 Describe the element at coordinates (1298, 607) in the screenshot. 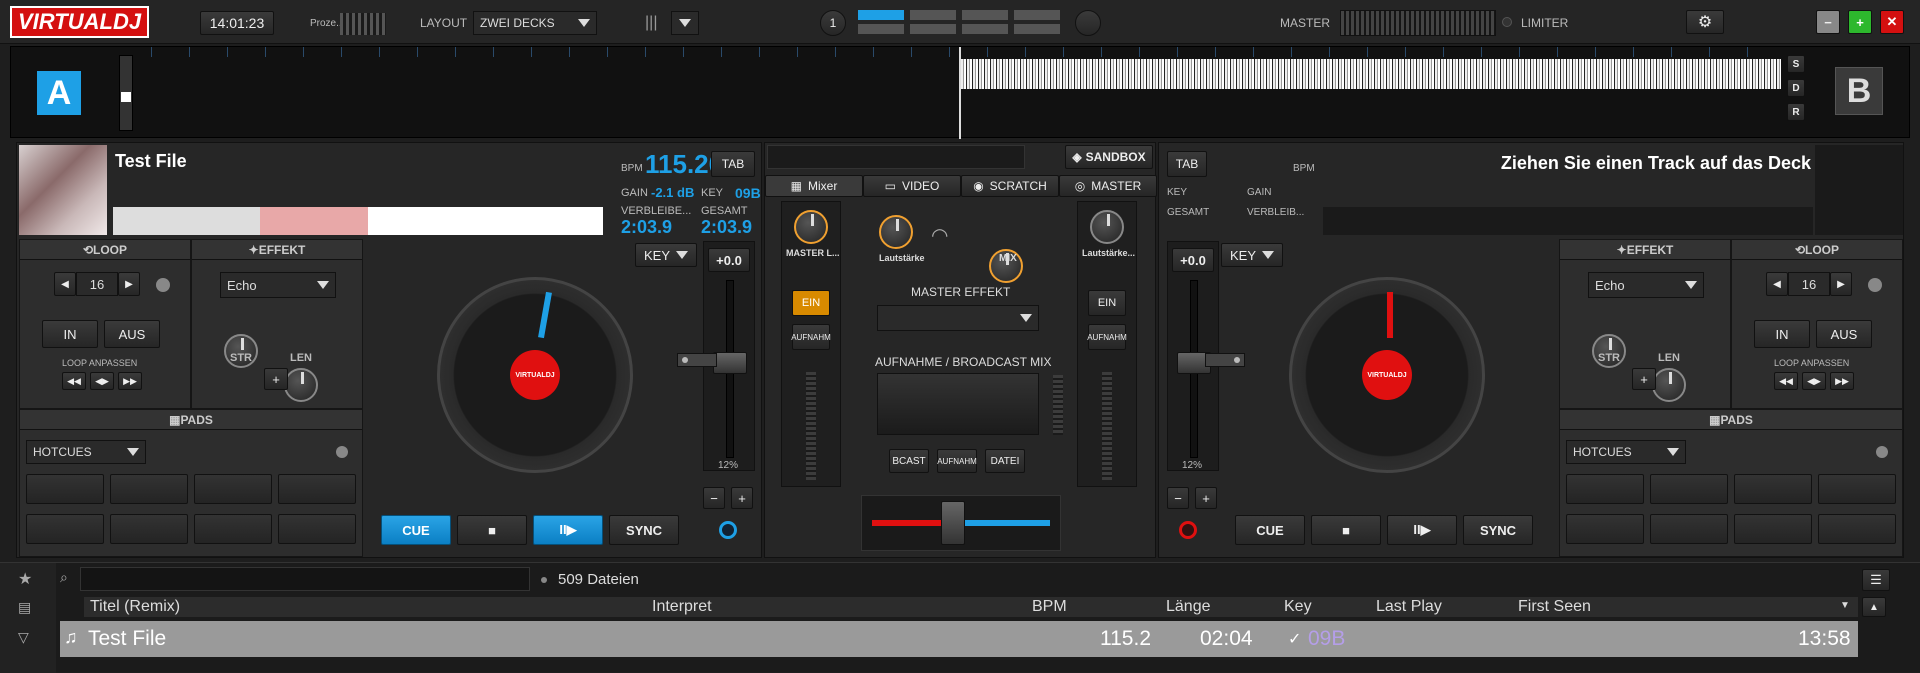

I see `col-key: Key` at that location.